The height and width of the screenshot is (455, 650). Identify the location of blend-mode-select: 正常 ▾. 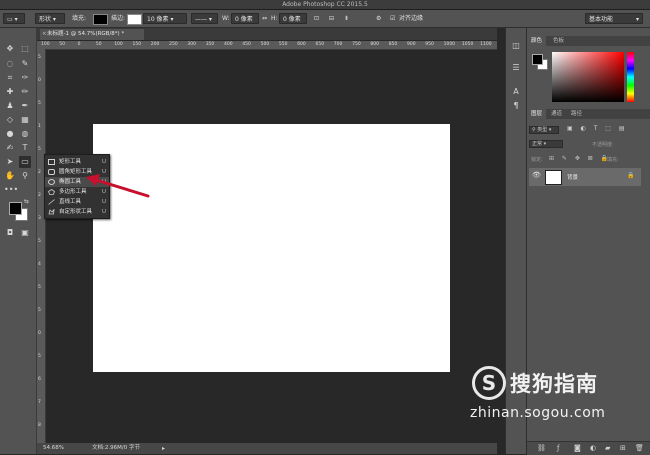
(546, 144).